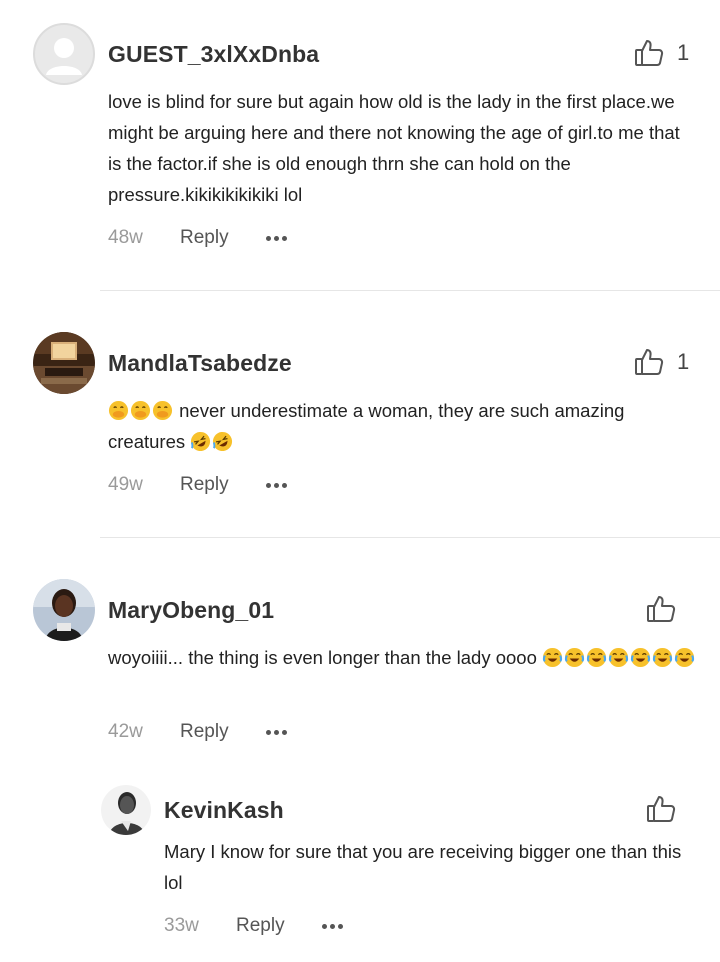 The height and width of the screenshot is (962, 720). What do you see at coordinates (125, 237) in the screenshot?
I see `comment-age: 48w` at bounding box center [125, 237].